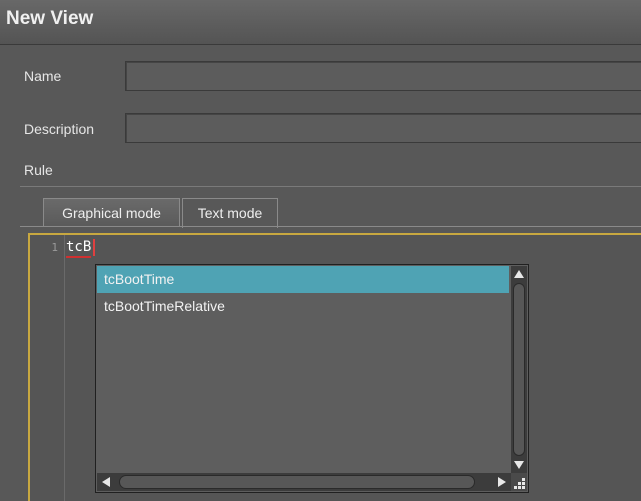 The height and width of the screenshot is (501, 641). Describe the element at coordinates (383, 128) in the screenshot. I see `description-field` at that location.